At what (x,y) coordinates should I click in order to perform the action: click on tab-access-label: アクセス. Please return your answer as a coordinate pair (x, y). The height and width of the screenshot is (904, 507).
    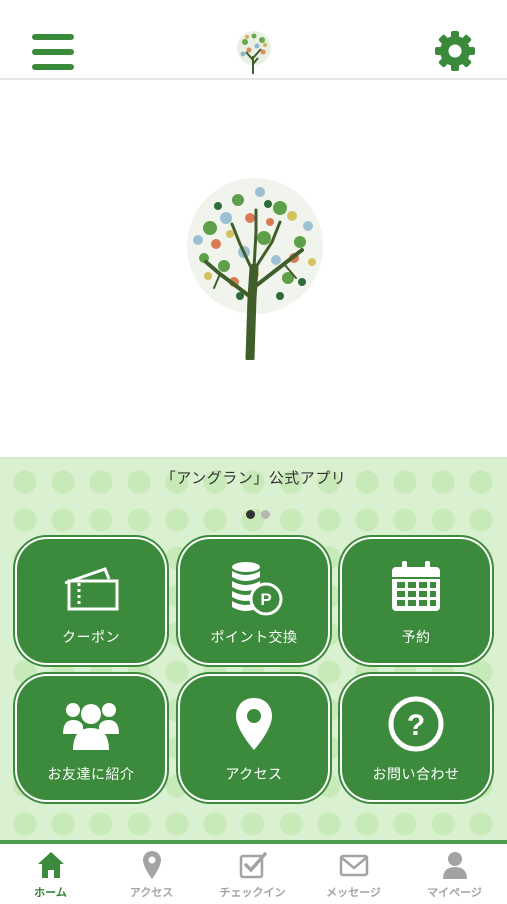
    Looking at the image, I should click on (151, 892).